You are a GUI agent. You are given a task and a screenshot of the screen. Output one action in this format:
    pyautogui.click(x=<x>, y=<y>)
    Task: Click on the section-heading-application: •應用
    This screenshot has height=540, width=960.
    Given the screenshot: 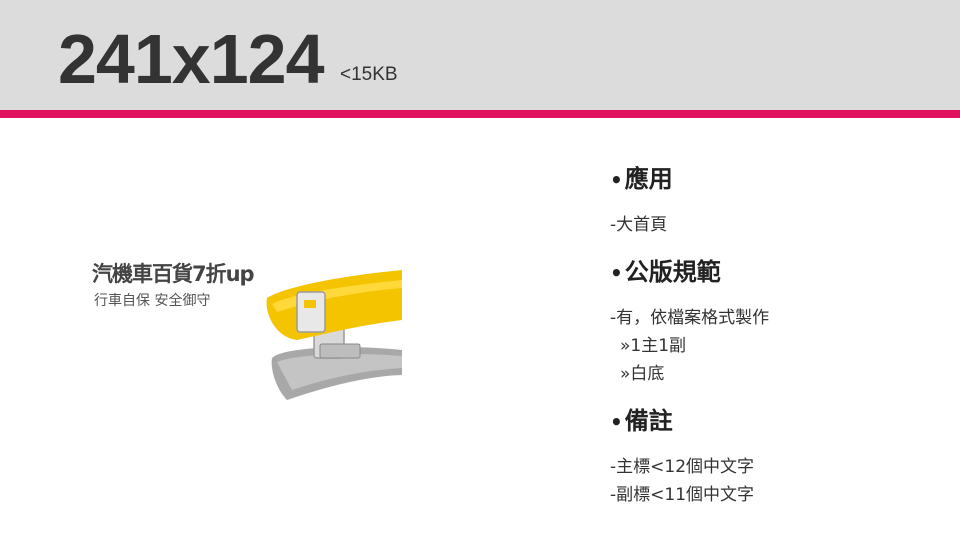 What is the action you would take?
    pyautogui.click(x=775, y=179)
    